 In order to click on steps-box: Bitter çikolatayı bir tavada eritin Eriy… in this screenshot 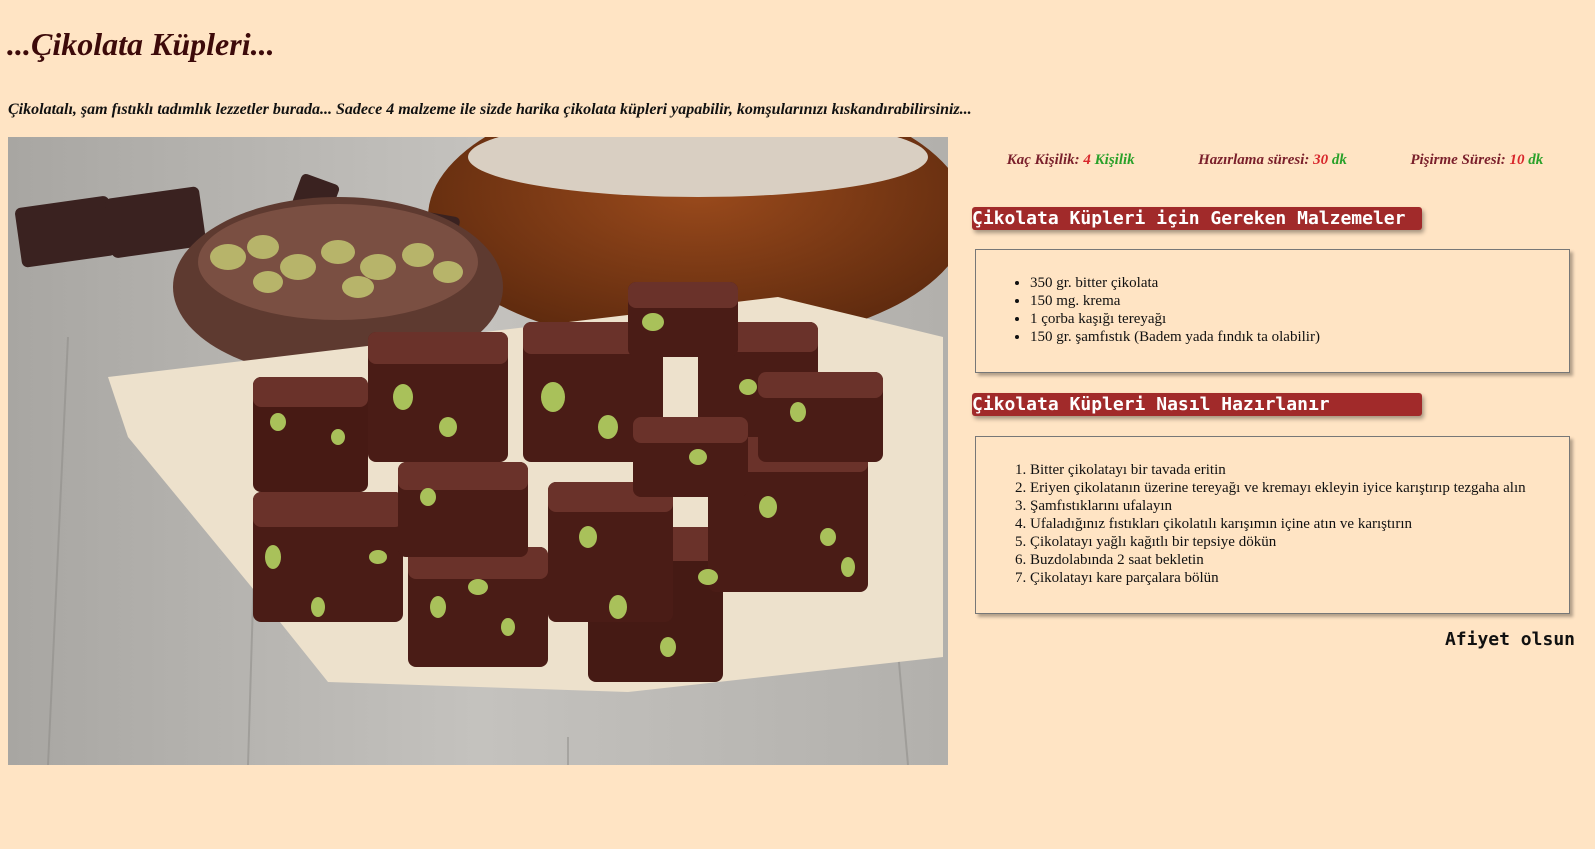, I will do `click(1272, 525)`.